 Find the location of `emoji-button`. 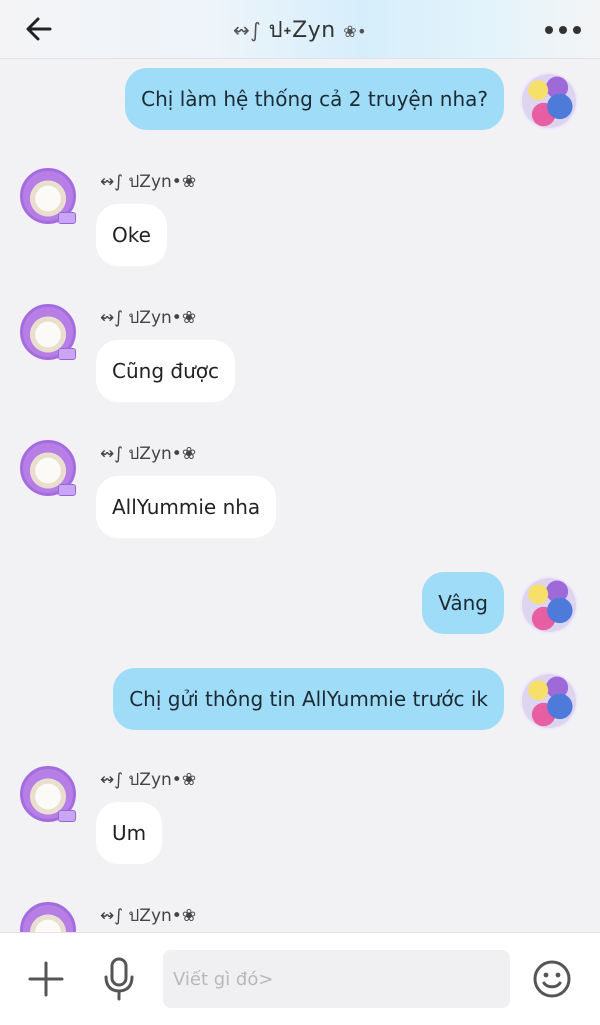

emoji-button is located at coordinates (552, 979).